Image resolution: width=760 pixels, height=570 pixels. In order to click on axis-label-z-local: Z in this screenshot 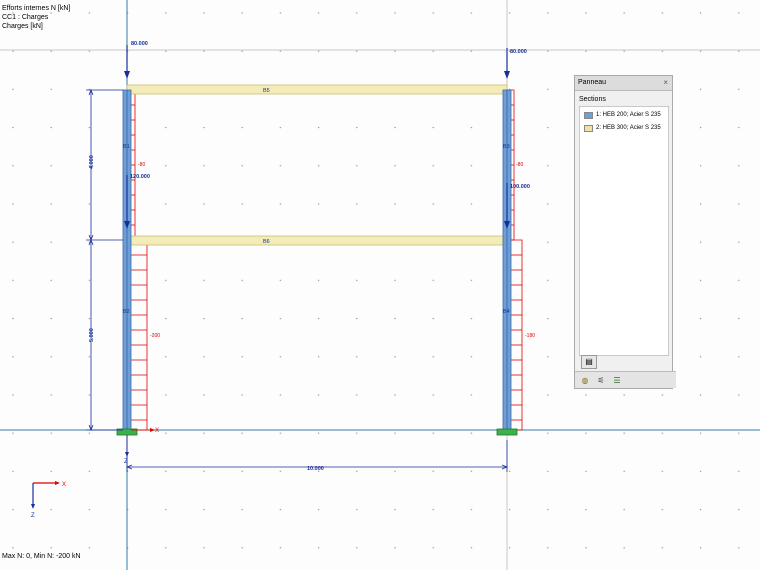, I will do `click(126, 462)`.